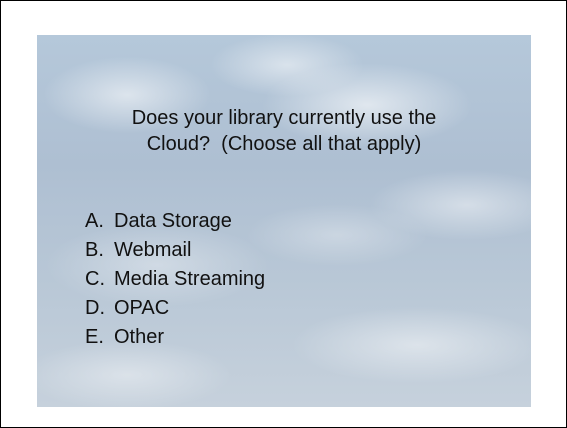 This screenshot has height=428, width=567. I want to click on option-d: D. OPAC, so click(175, 308).